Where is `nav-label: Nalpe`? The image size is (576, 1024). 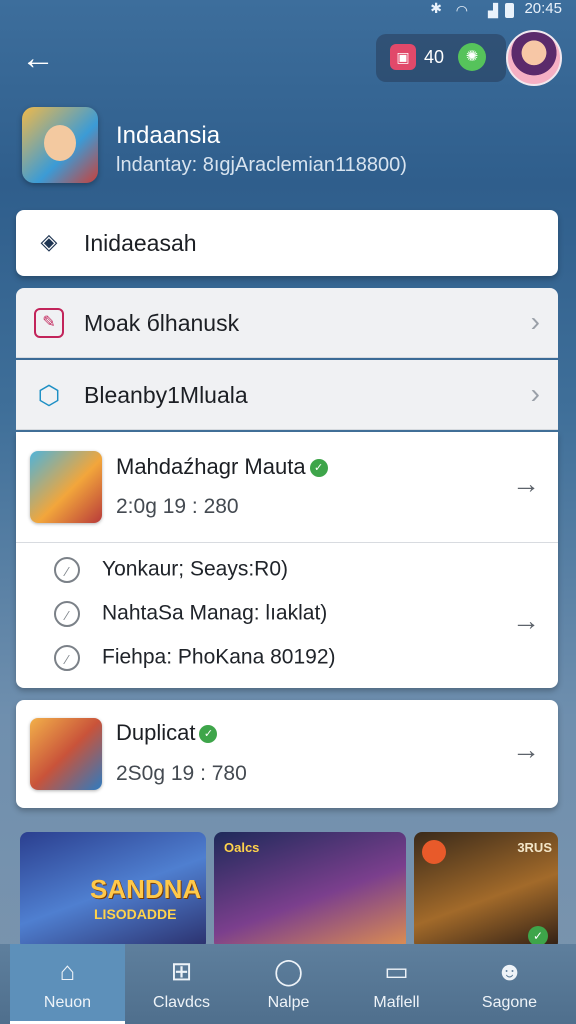 nav-label: Nalpe is located at coordinates (288, 1002).